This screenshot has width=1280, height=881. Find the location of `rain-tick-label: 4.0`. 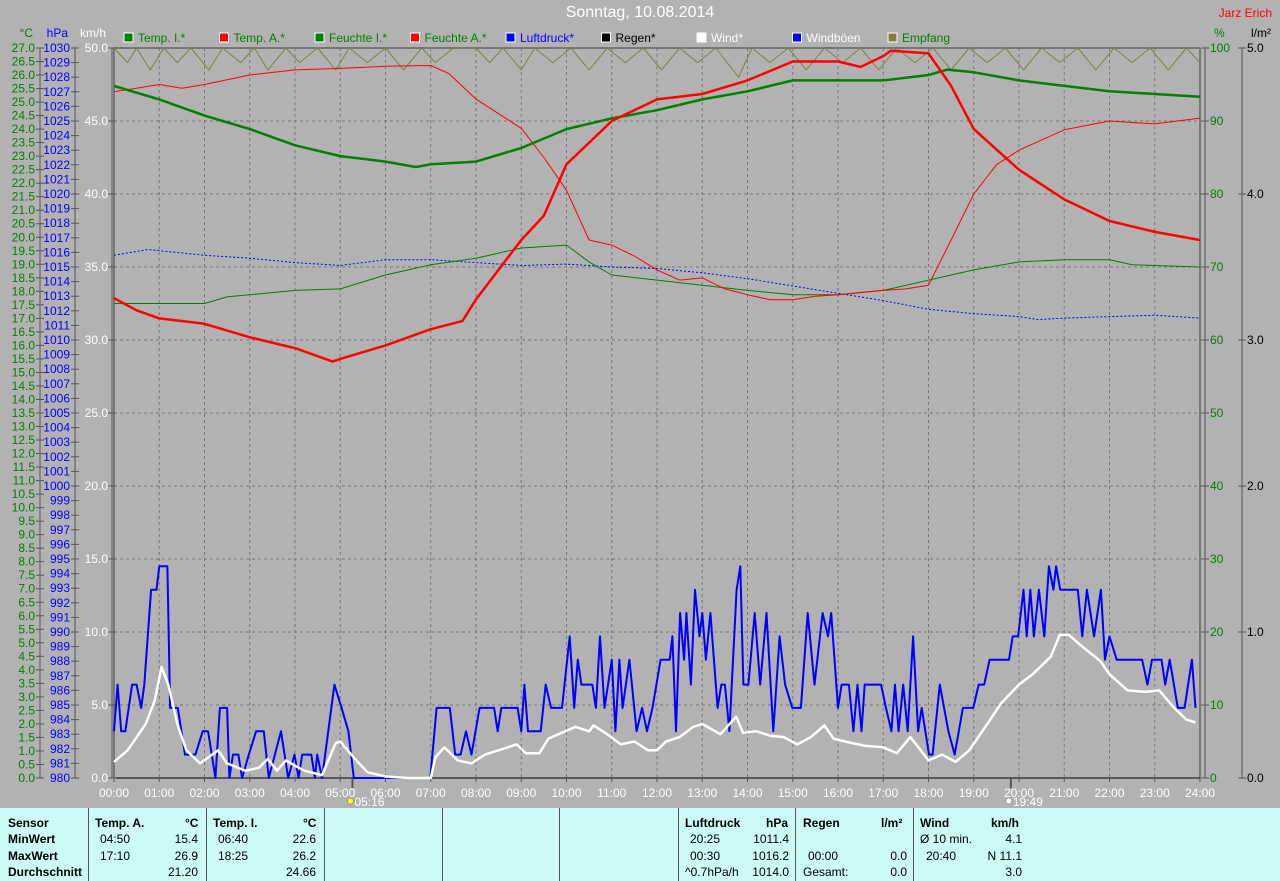

rain-tick-label: 4.0 is located at coordinates (1255, 194).